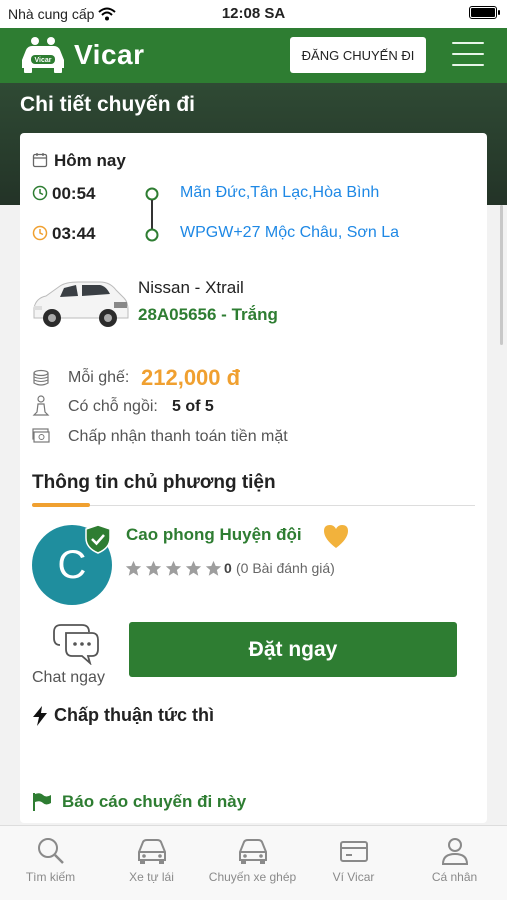 This screenshot has width=507, height=900. I want to click on tab-self-drive: Xe tự lái, so click(151, 863).